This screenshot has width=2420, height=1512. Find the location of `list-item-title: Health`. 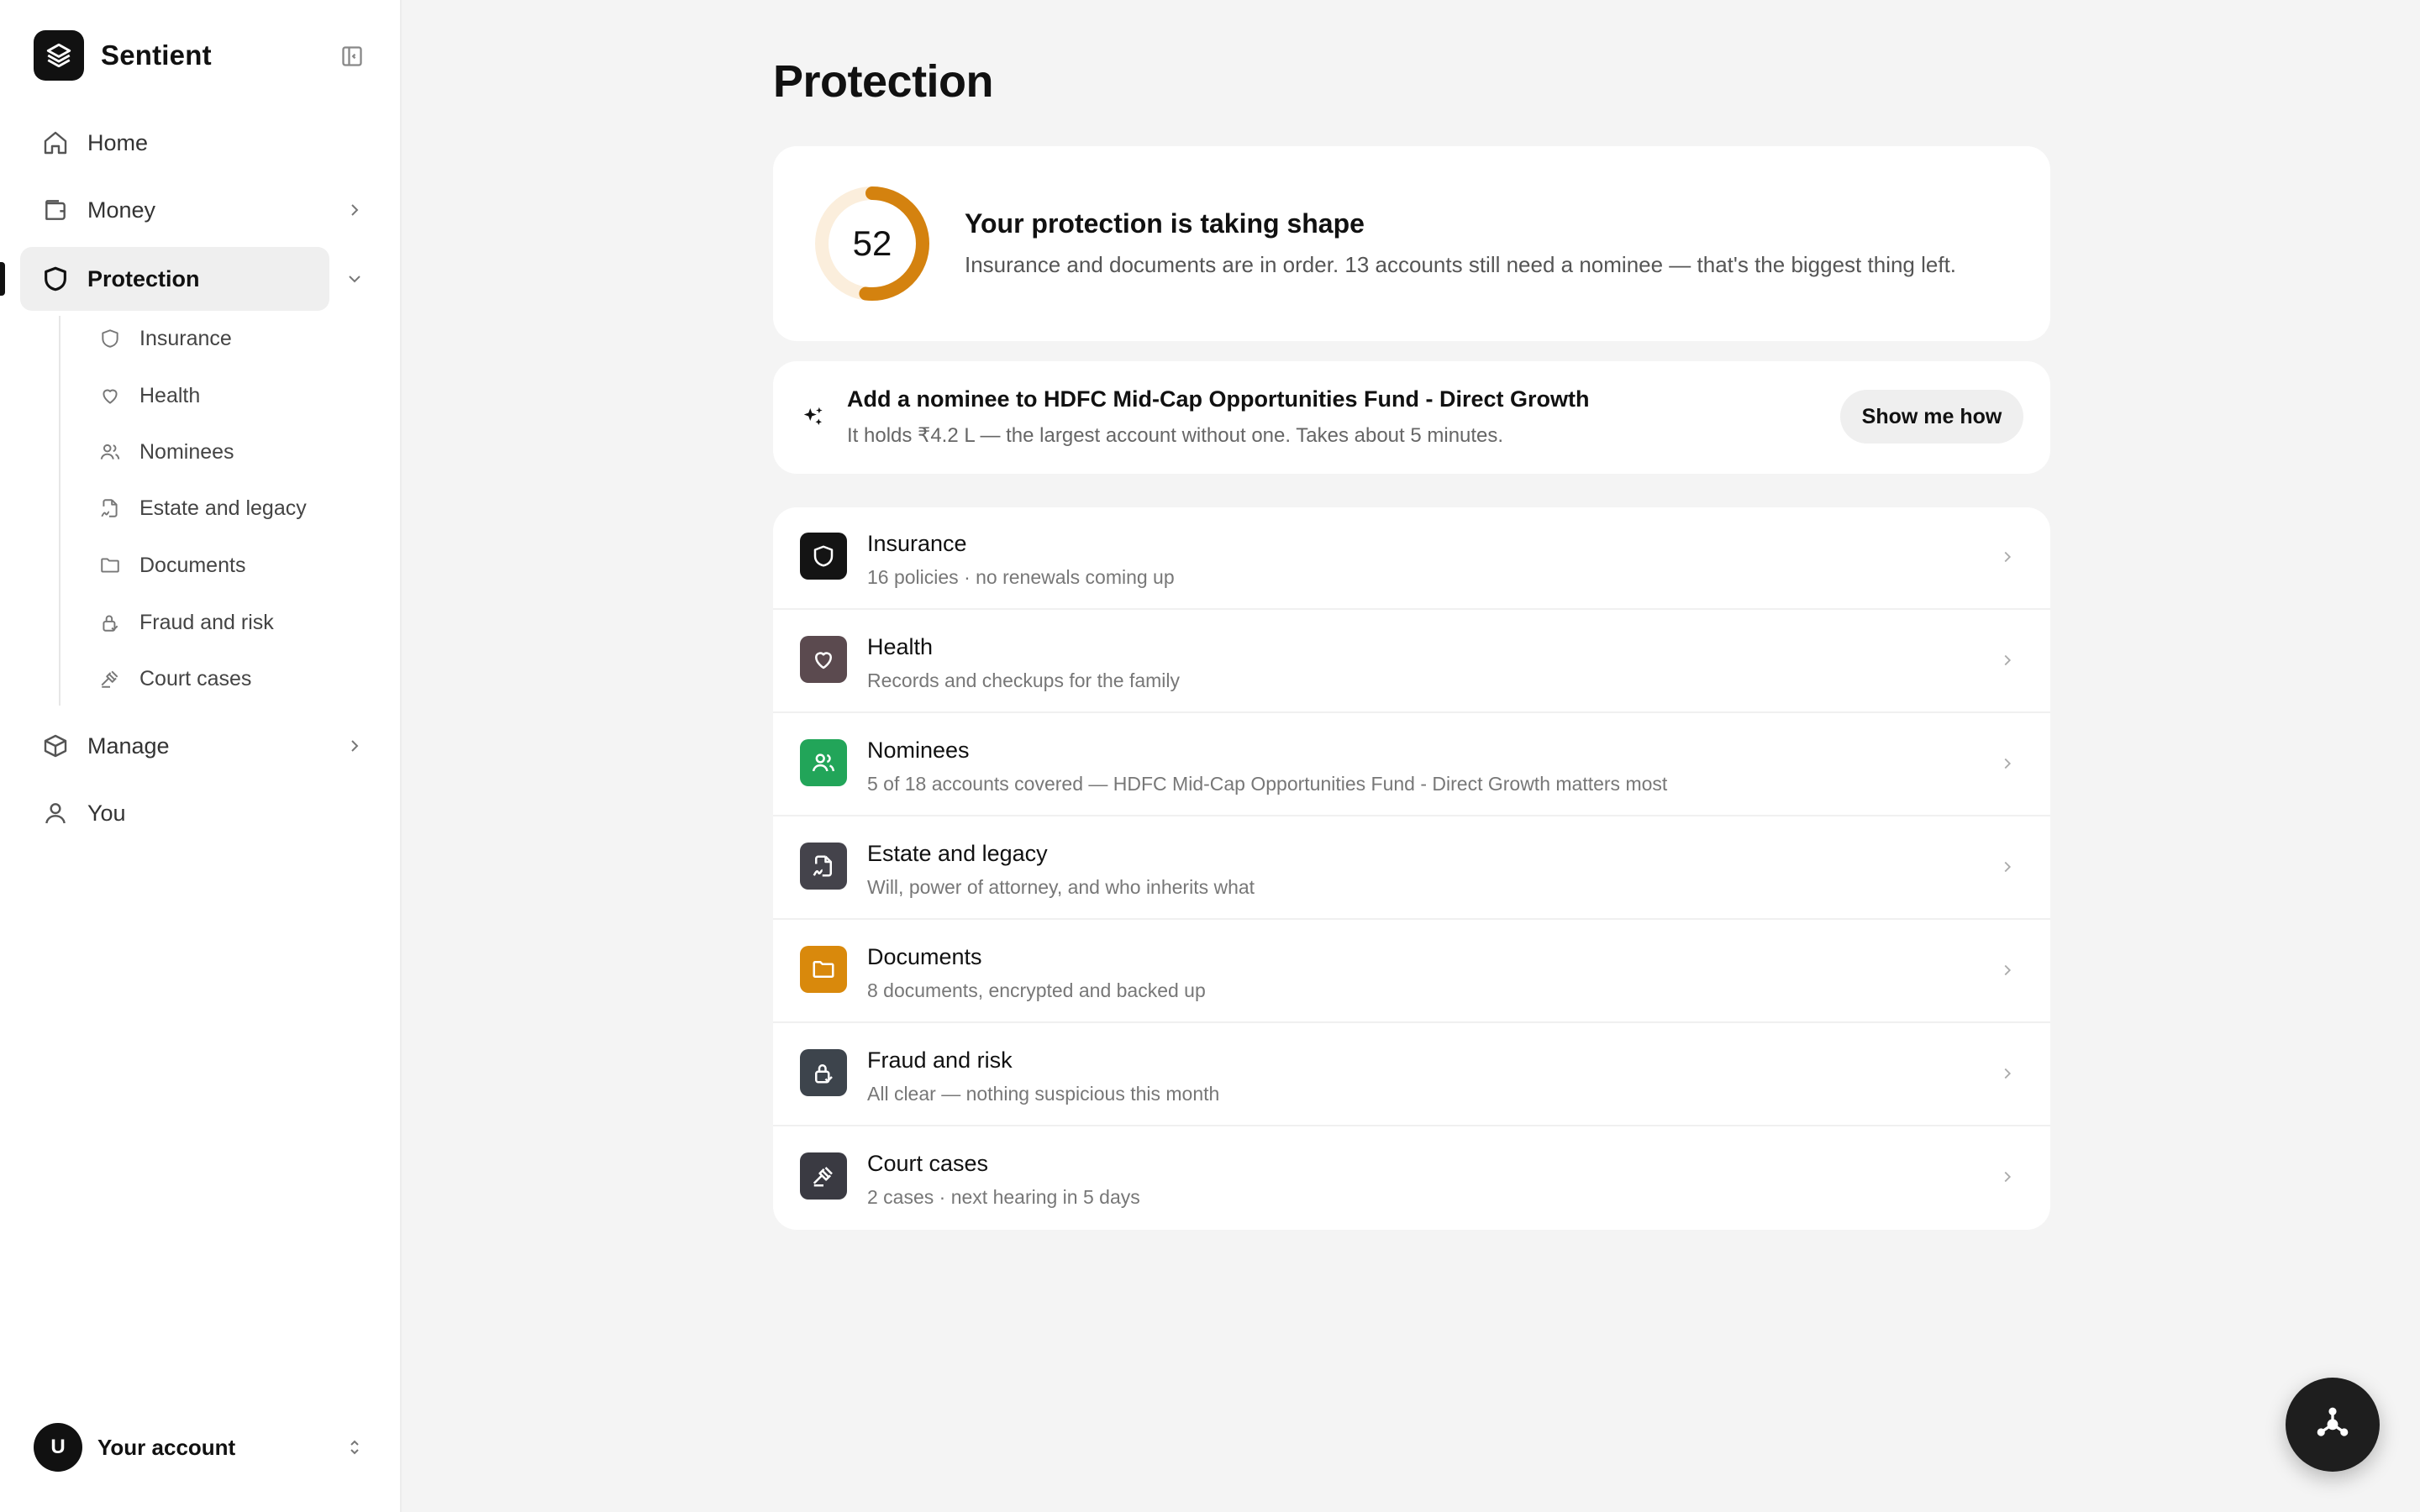

list-item-title: Health is located at coordinates (901, 646).